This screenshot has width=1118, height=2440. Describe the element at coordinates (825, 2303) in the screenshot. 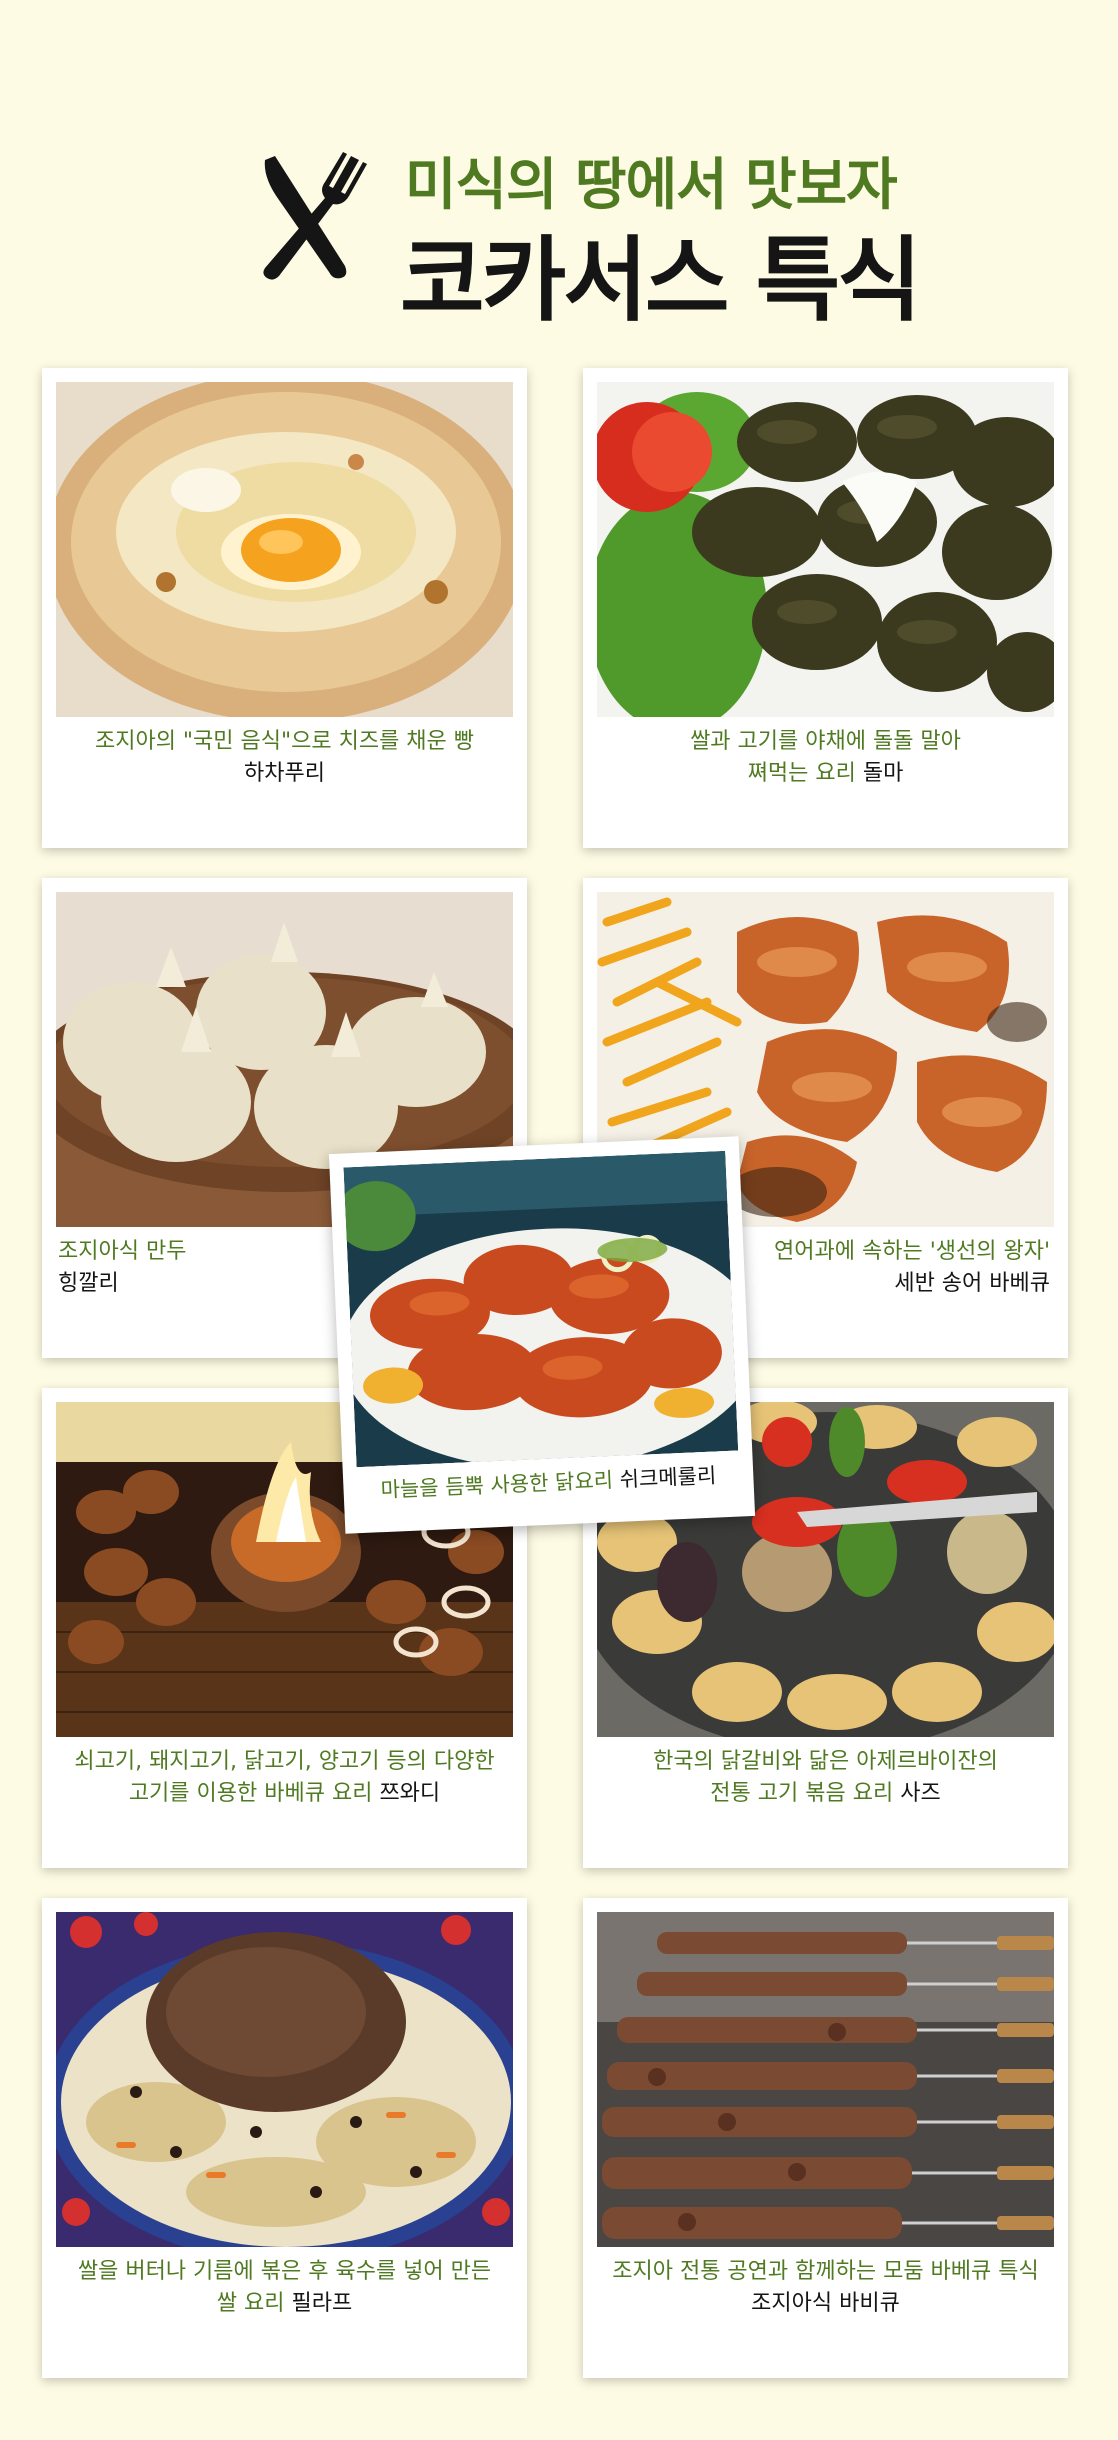

I see `dish-name: 조지아식 바비큐` at that location.